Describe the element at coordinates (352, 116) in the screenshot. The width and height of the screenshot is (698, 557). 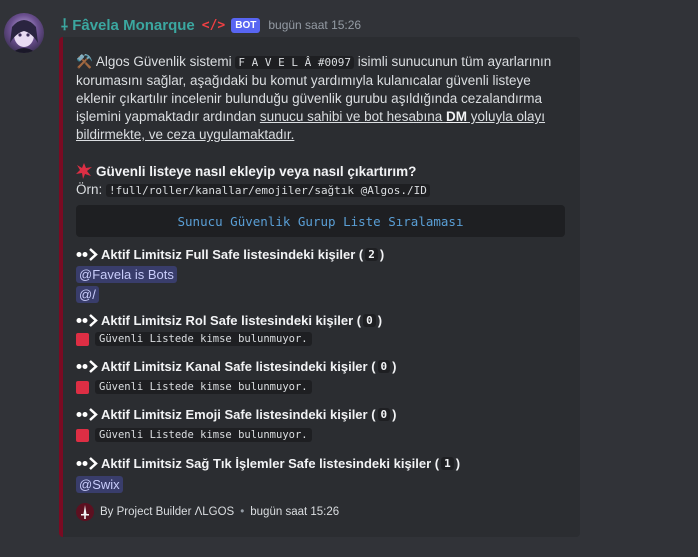
I see `description-underline-1: sunucu sahibi ve bot hesabına` at that location.